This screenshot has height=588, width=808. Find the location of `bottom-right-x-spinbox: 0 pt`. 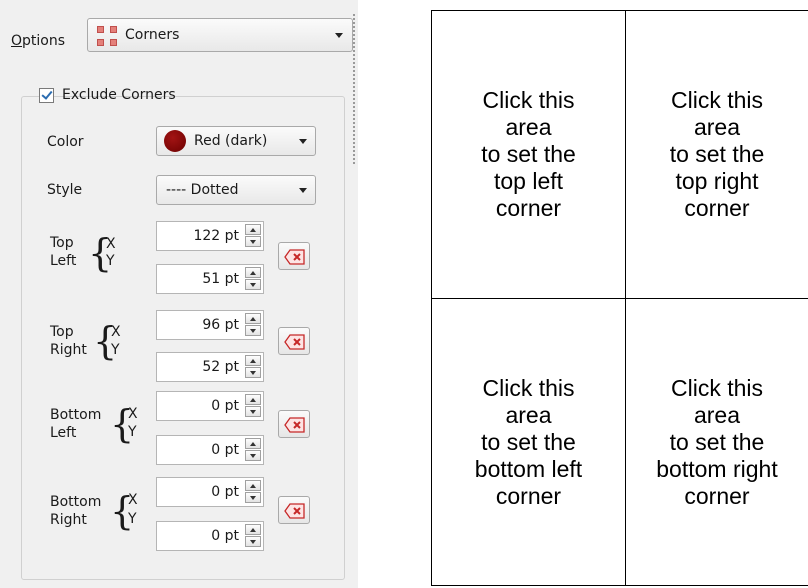

bottom-right-x-spinbox: 0 pt is located at coordinates (210, 492).